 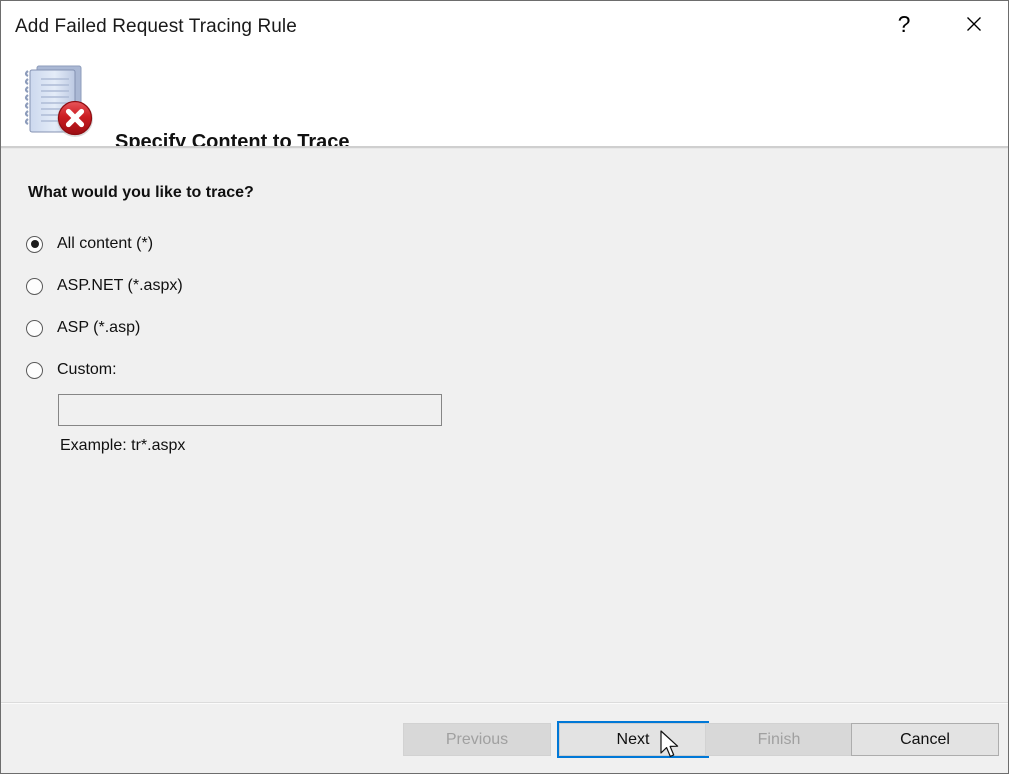 I want to click on radio-option-all-content: All content (*), so click(x=89, y=244).